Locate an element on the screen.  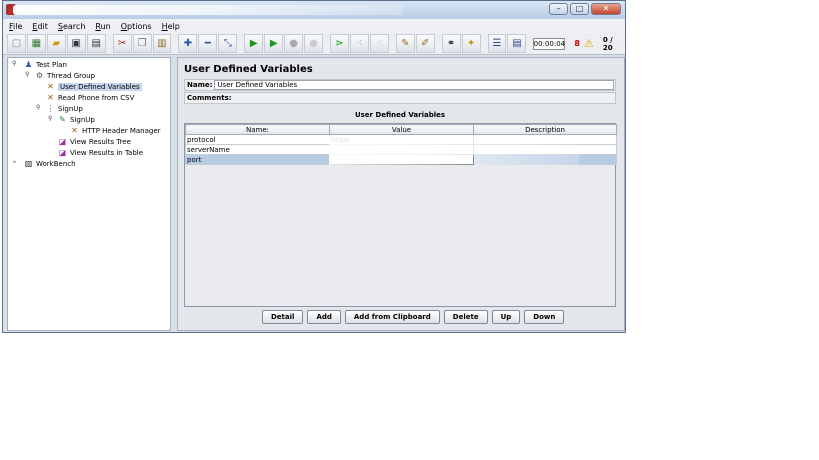
error-count: 8 is located at coordinates (577, 43).